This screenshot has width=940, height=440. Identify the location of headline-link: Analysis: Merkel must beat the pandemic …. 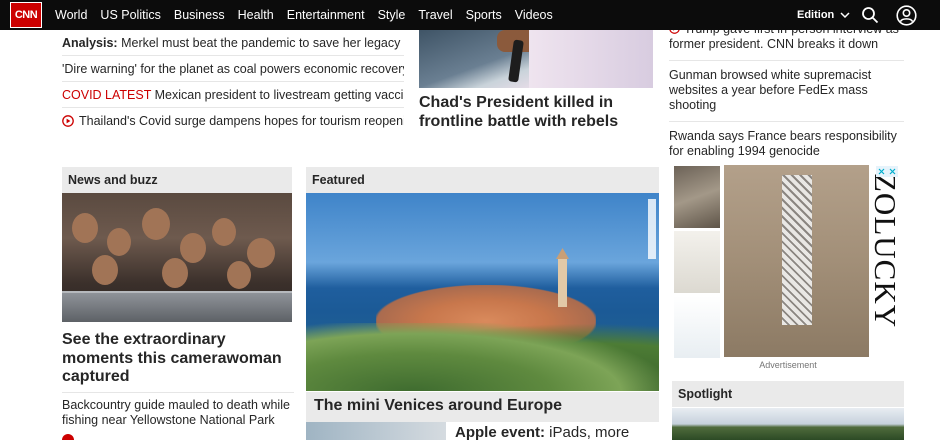
(233, 43).